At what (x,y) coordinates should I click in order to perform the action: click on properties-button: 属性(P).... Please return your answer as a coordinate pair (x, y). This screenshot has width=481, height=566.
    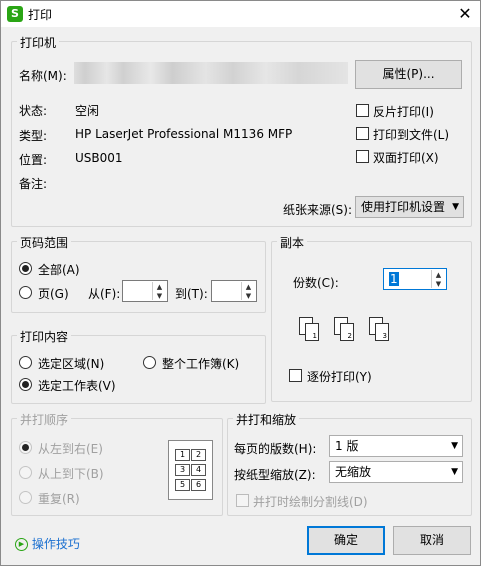
    Looking at the image, I should click on (408, 74).